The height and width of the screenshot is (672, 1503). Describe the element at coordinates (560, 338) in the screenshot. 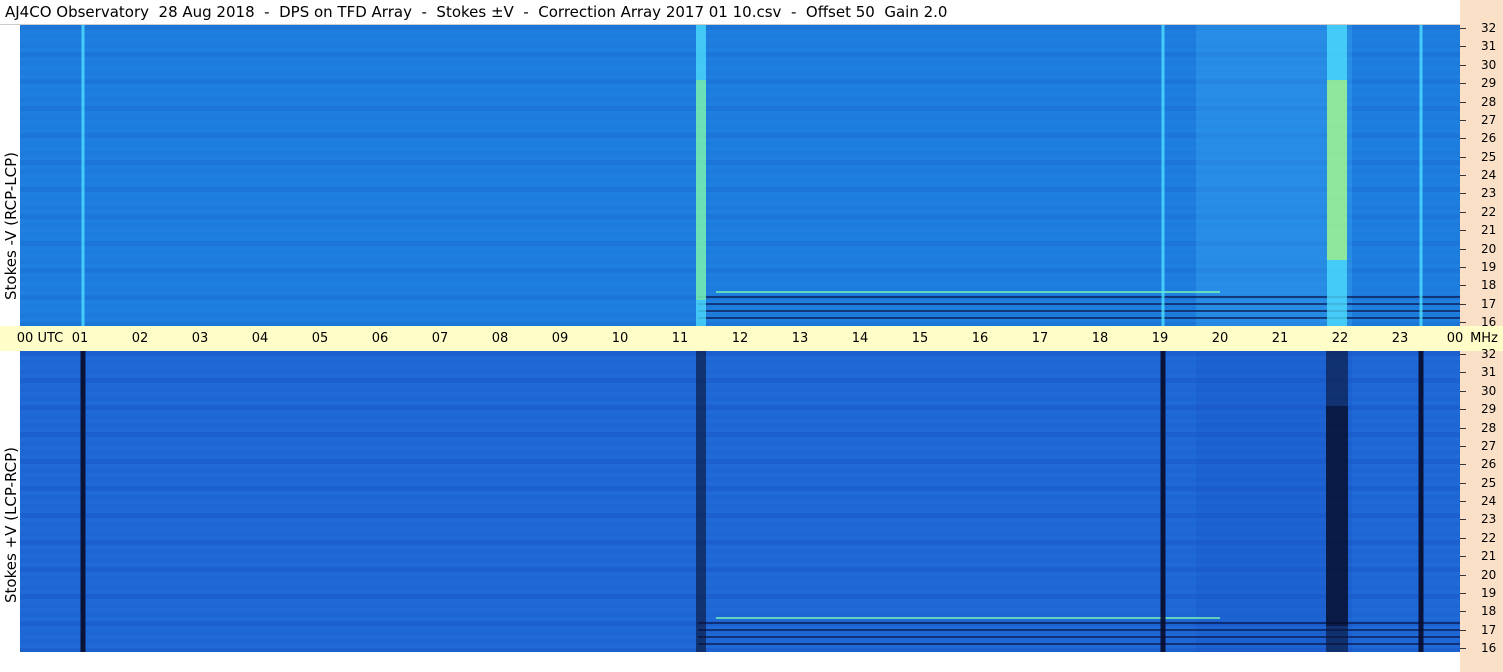

I see `x-tick-label: 09` at that location.